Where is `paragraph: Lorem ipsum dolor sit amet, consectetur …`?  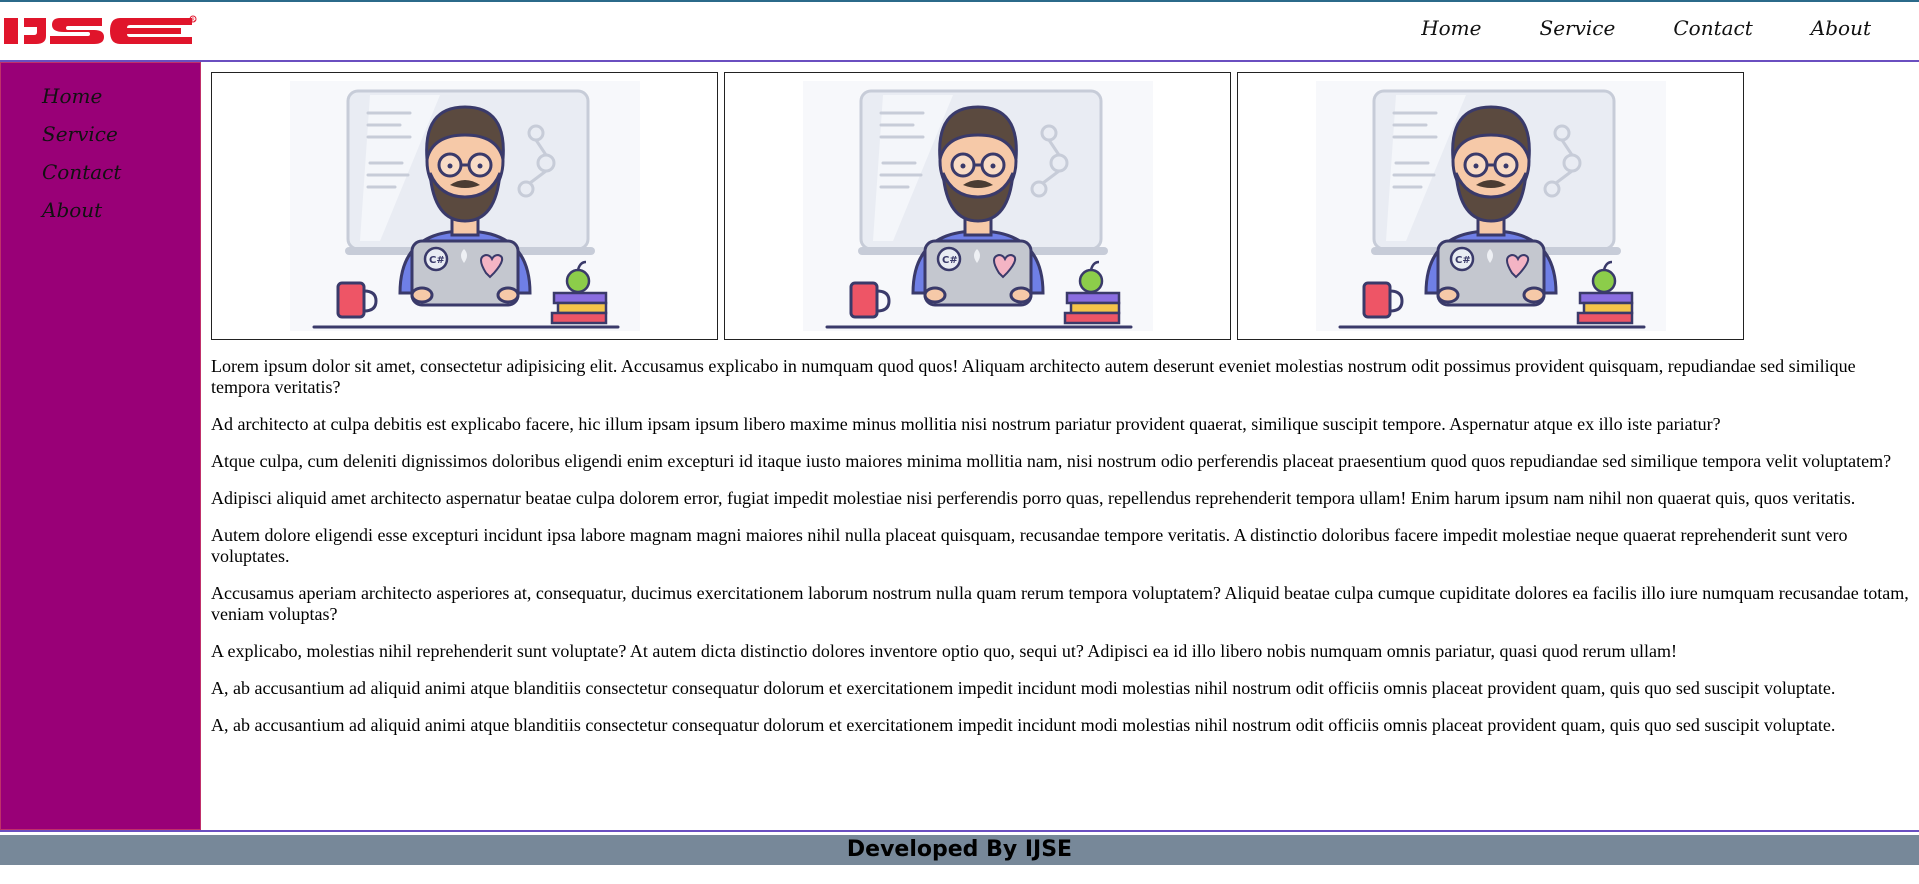 paragraph: Lorem ipsum dolor sit amet, consectetur … is located at coordinates (1033, 376).